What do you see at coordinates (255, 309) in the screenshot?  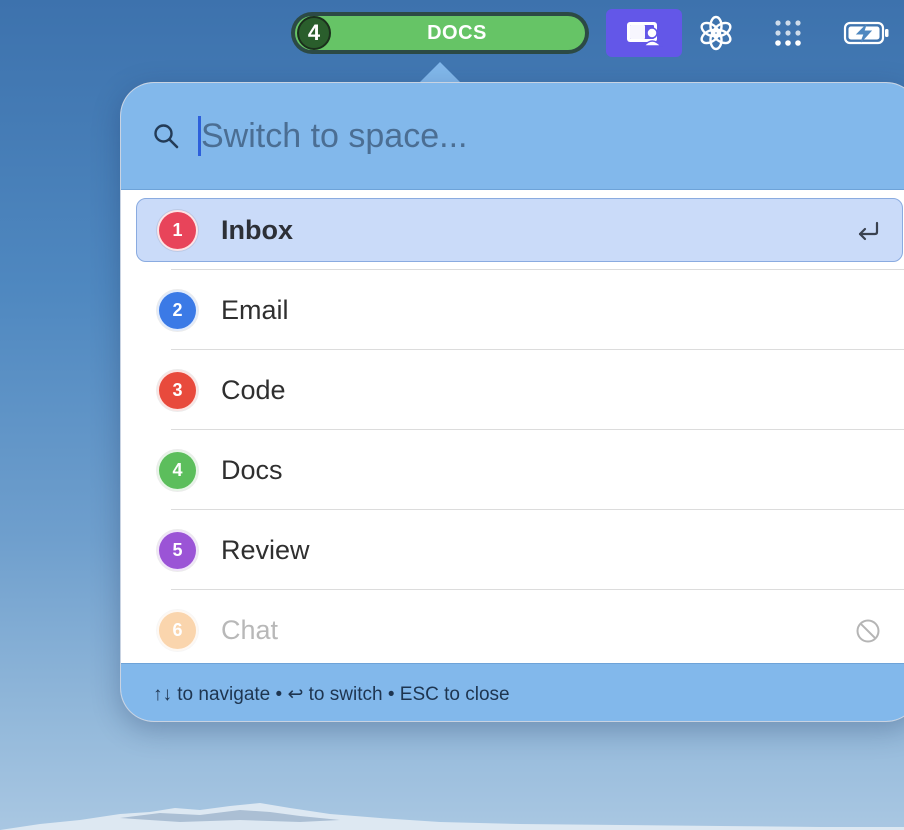 I see `space-name: Email` at bounding box center [255, 309].